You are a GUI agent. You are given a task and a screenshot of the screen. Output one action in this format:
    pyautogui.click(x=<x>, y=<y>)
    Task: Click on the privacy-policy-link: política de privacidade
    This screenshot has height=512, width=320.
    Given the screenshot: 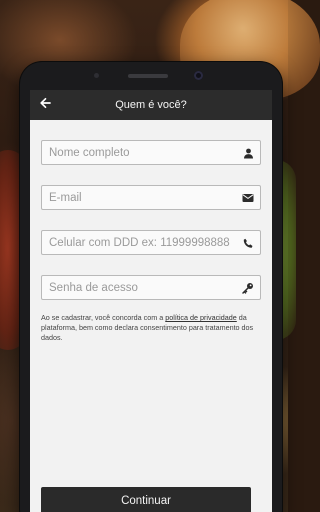 What is the action you would take?
    pyautogui.click(x=201, y=317)
    